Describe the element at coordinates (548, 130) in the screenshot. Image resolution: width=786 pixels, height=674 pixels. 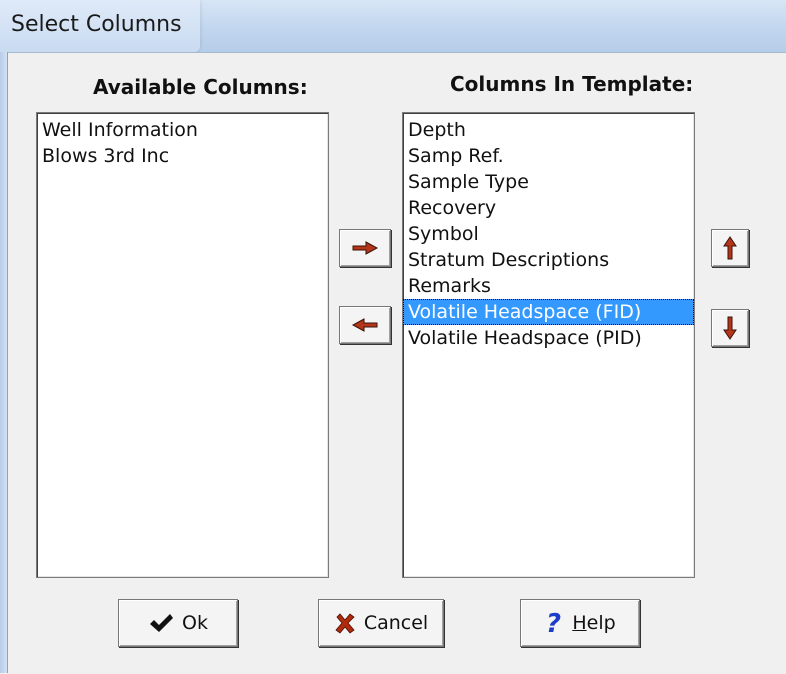
I see `list-item: Depth` at that location.